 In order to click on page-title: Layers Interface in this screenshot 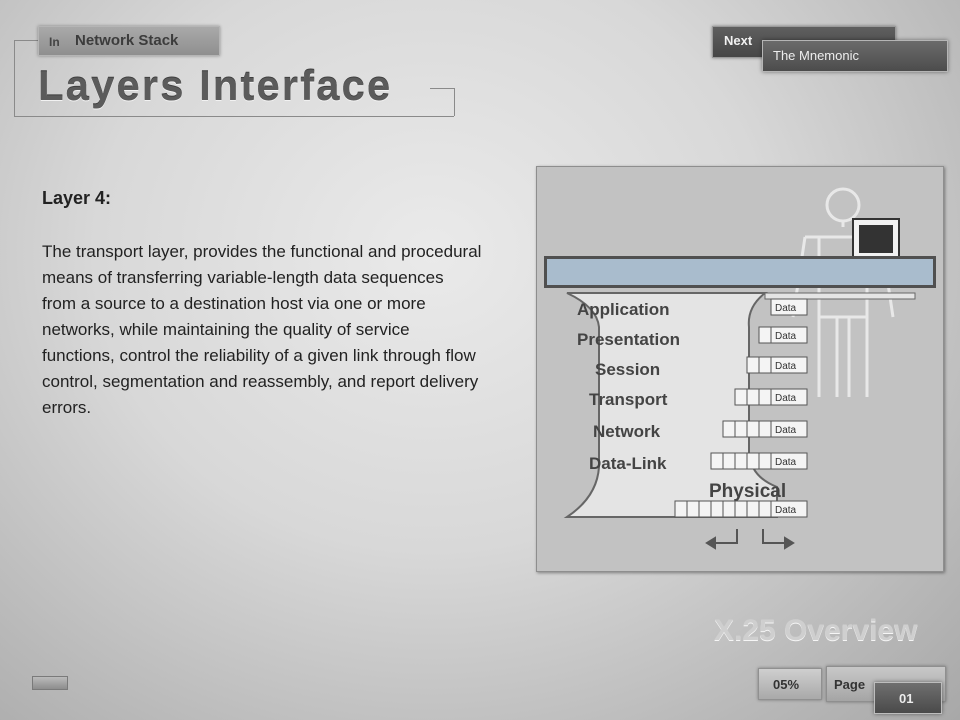, I will do `click(215, 85)`.